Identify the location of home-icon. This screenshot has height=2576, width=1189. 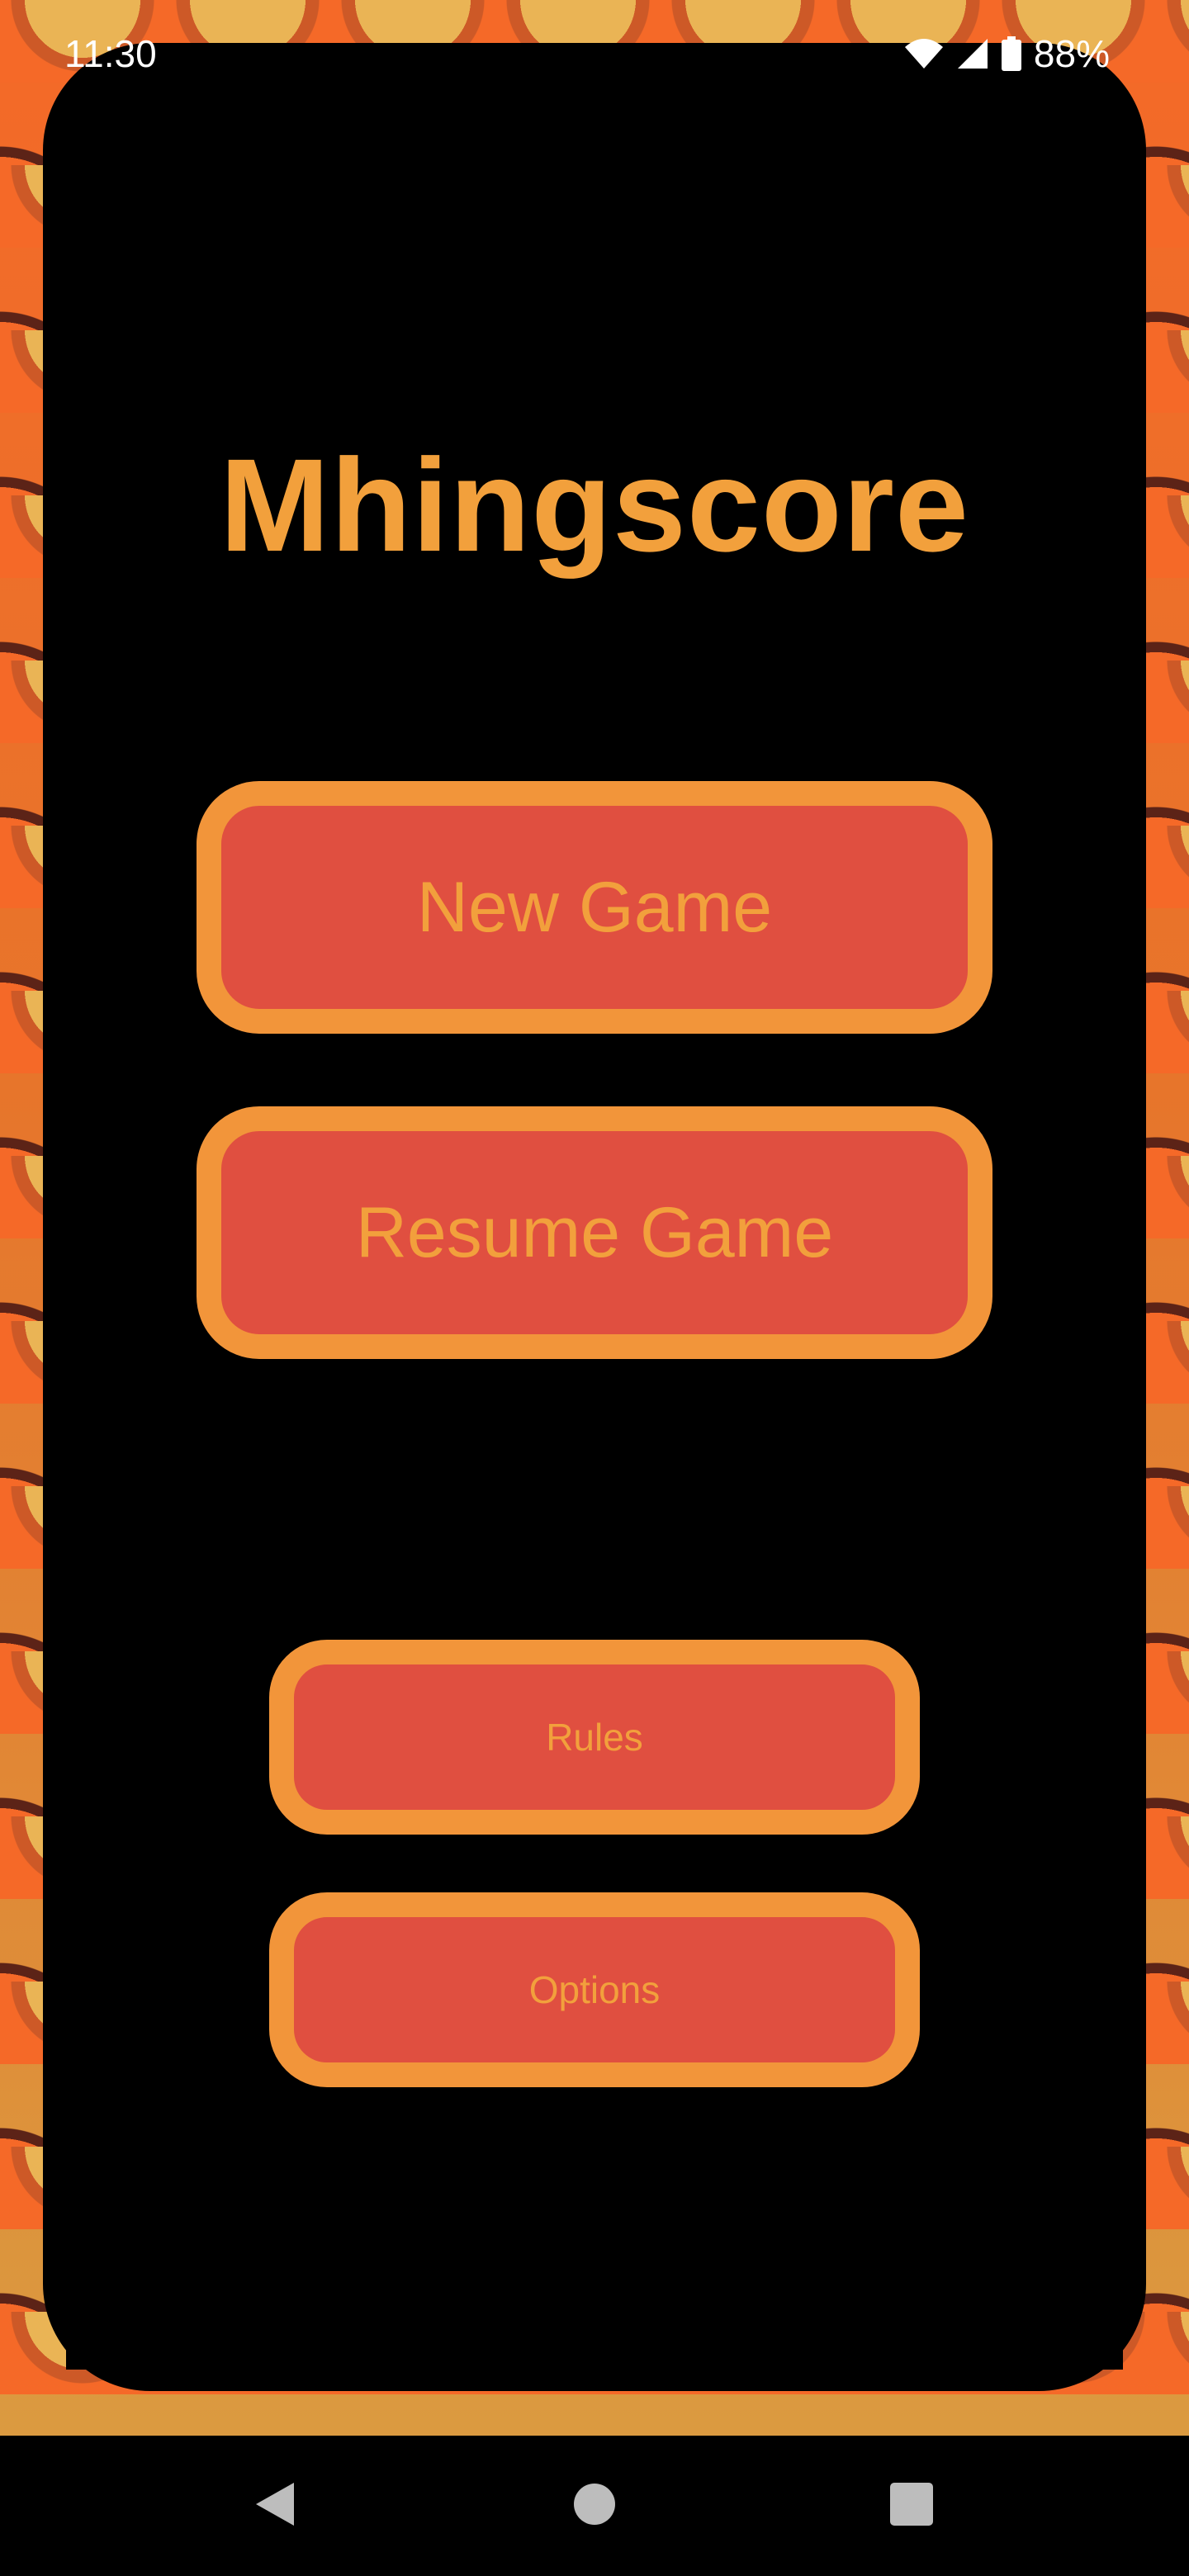
(594, 2506).